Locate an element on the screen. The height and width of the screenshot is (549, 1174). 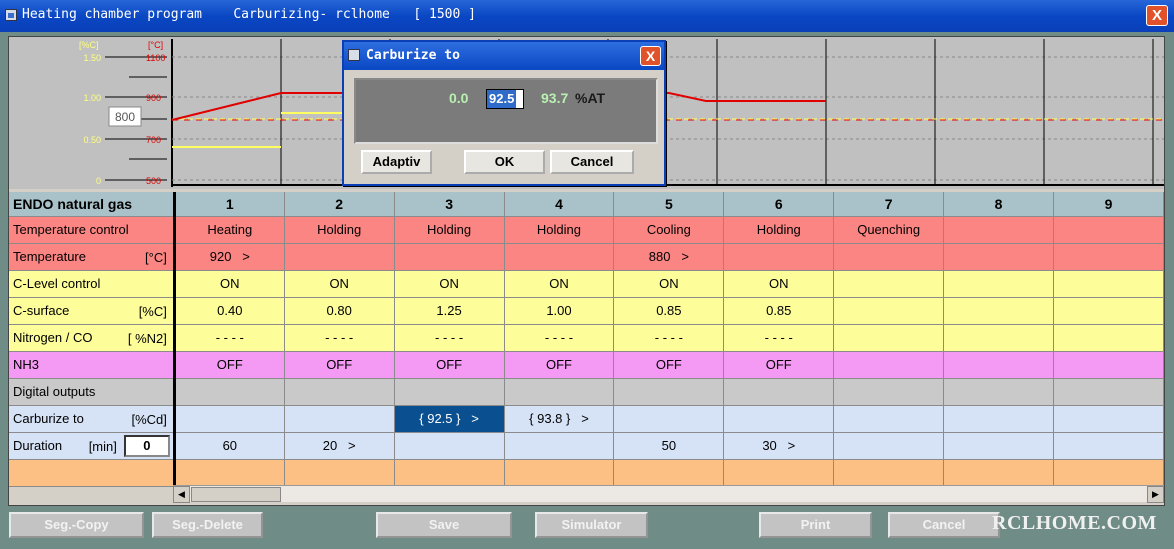
grid-cell: 0.40 is located at coordinates (229, 311).